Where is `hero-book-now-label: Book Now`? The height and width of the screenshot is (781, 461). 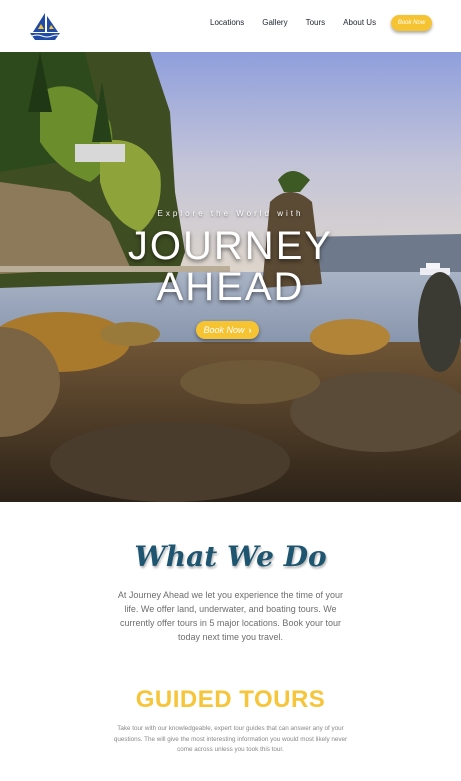 hero-book-now-label: Book Now is located at coordinates (224, 330).